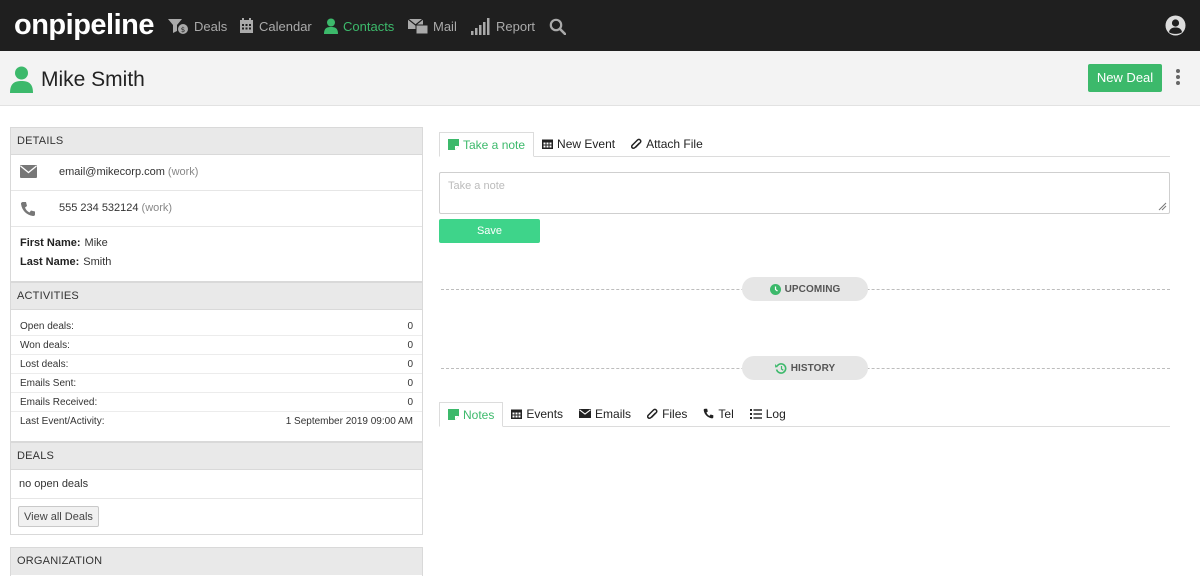  I want to click on tab-take-a-note: Take a note, so click(487, 144).